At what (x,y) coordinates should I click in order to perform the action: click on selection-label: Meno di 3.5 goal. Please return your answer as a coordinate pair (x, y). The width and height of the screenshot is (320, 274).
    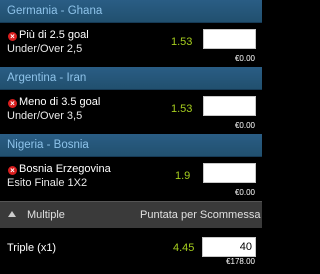
    Looking at the image, I should click on (60, 102).